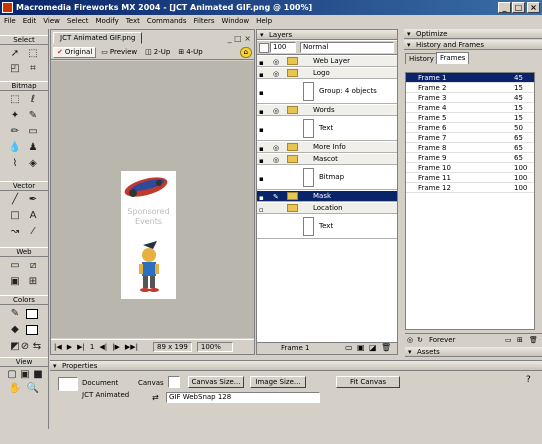  I want to click on crop-tool-icon: ⌗, so click(33, 68).